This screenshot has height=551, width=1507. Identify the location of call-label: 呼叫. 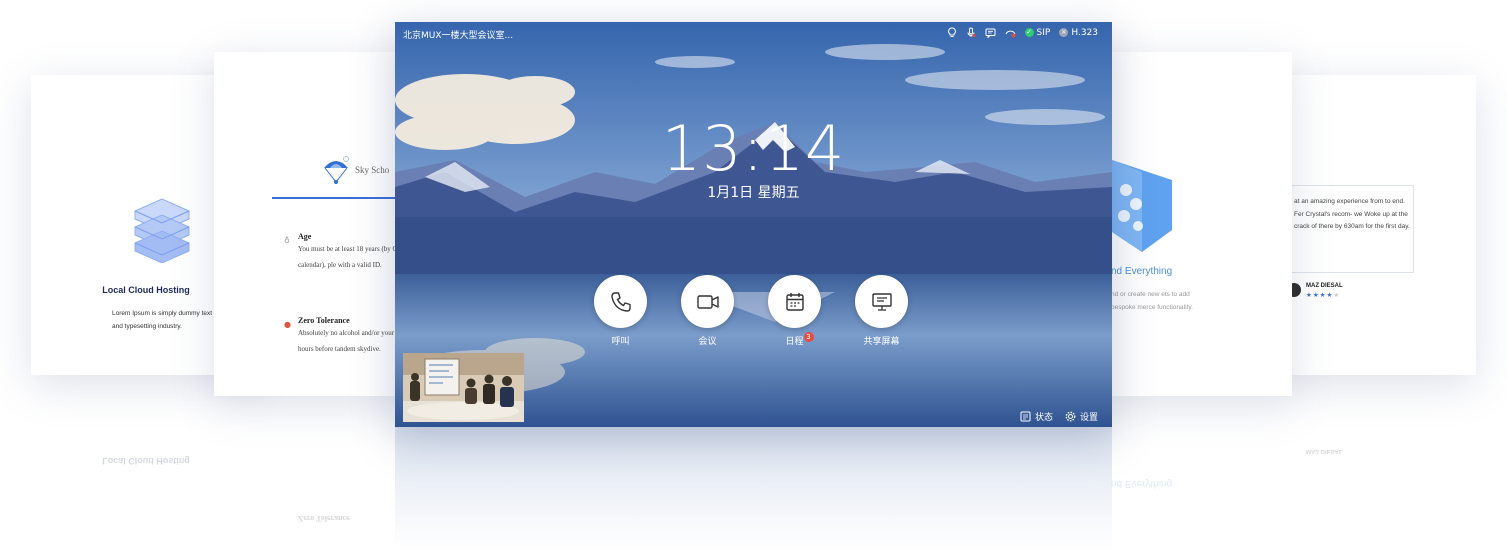
(620, 342).